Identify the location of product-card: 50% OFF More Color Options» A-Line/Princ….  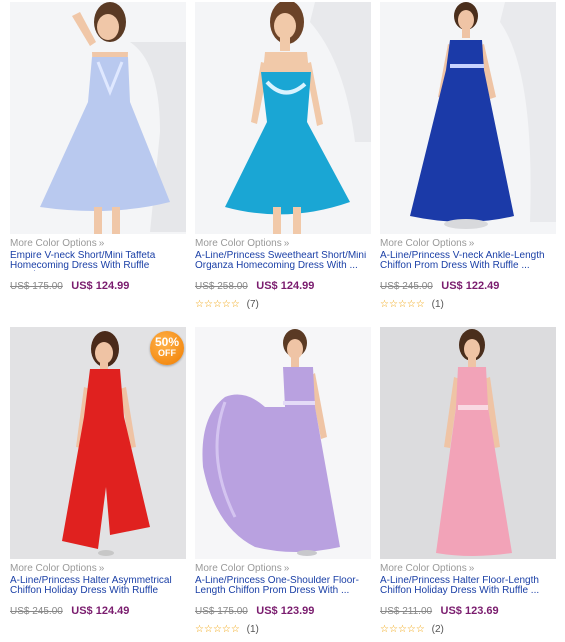
(98, 472).